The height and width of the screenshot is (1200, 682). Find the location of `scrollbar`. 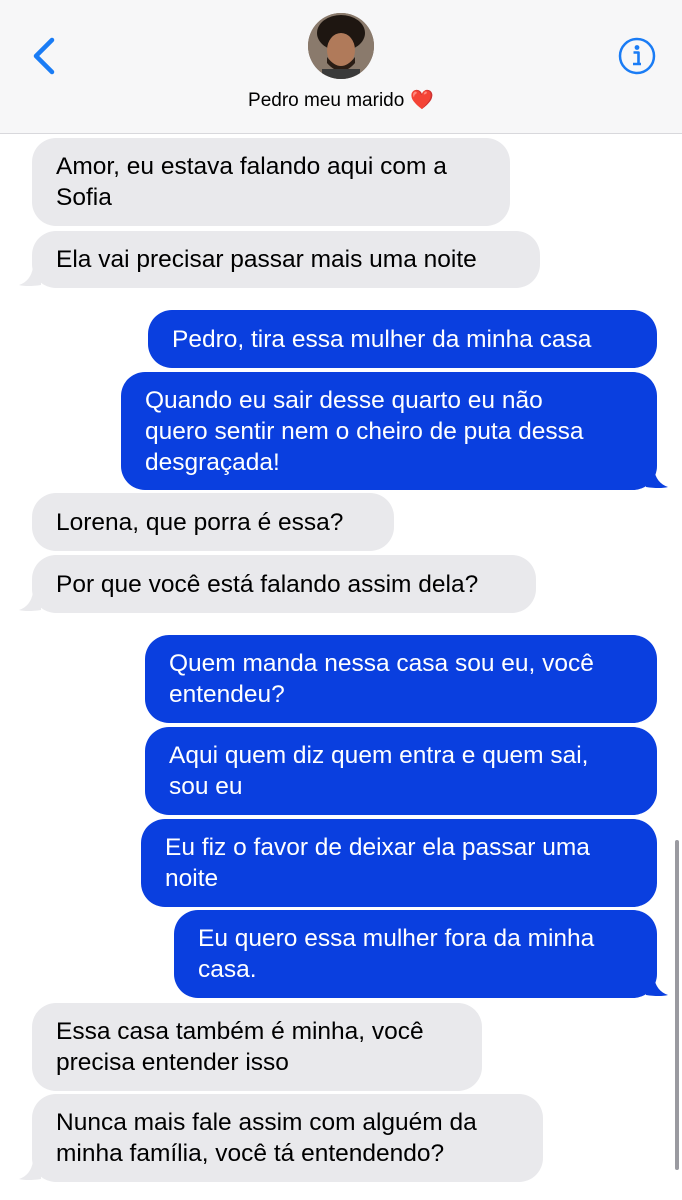

scrollbar is located at coordinates (677, 1005).